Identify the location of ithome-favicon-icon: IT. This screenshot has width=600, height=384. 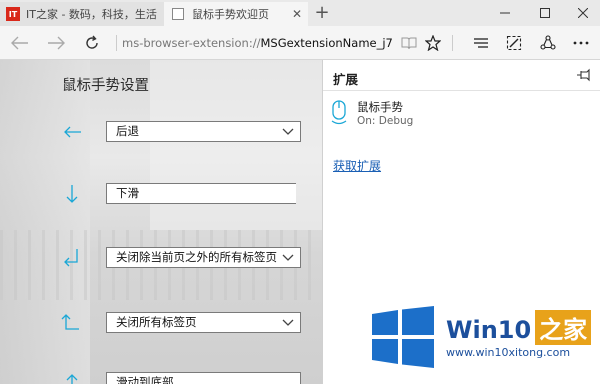
(13, 14).